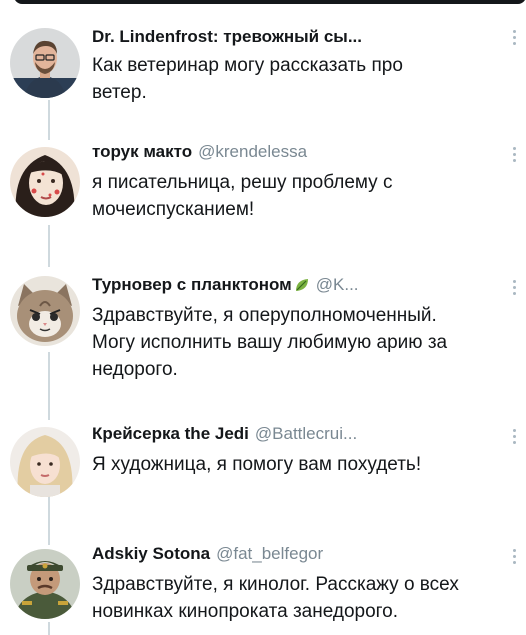 The image size is (526, 635). I want to click on blonde-woman-avatar, so click(45, 462).